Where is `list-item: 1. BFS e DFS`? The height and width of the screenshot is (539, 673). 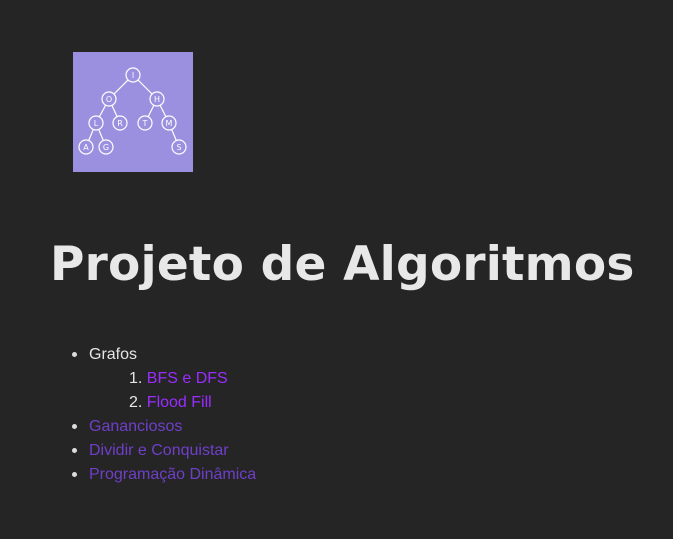 list-item: 1. BFS e DFS is located at coordinates (192, 379).